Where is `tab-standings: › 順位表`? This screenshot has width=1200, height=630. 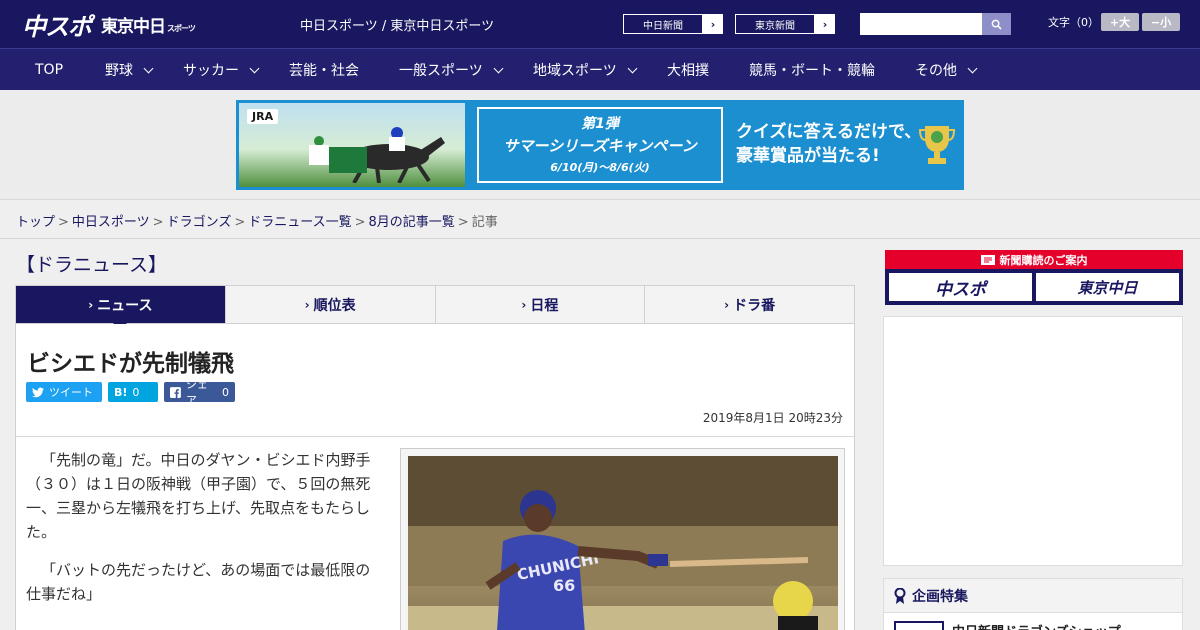
tab-standings: › 順位表 is located at coordinates (331, 304).